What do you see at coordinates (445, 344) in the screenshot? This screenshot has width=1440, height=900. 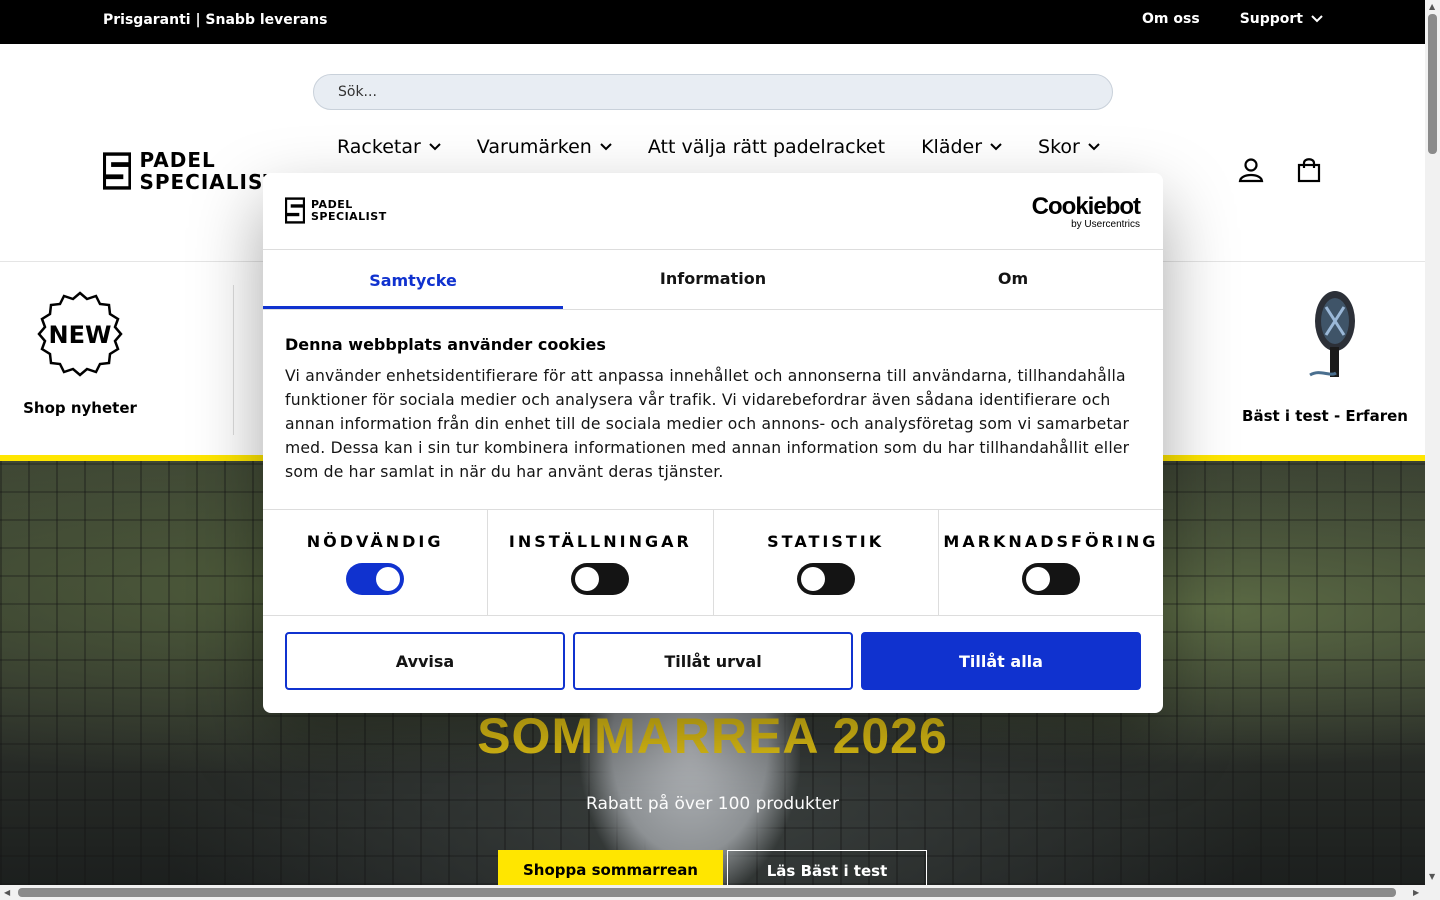 I see `dialog-heading: Denna webbplats använder cookies` at bounding box center [445, 344].